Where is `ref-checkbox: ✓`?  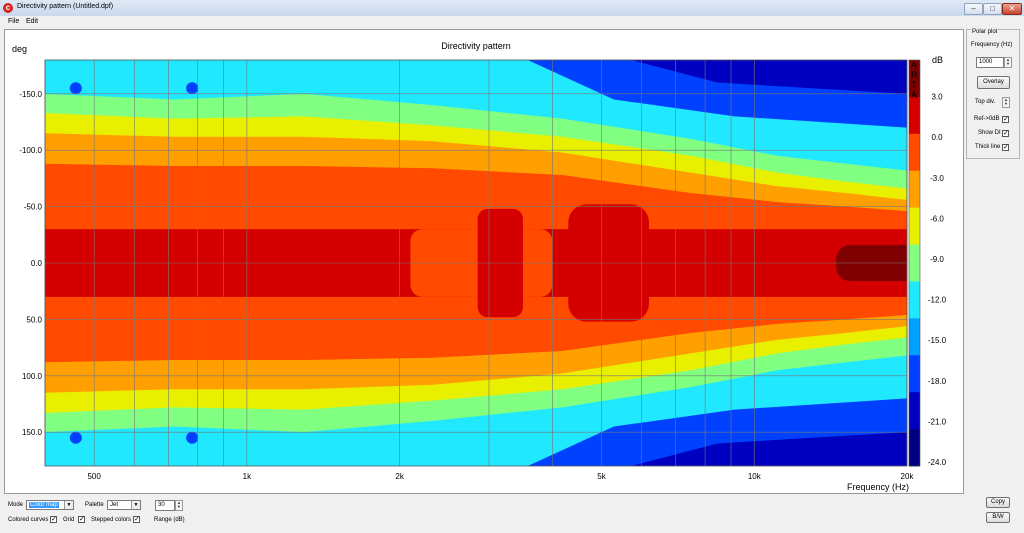 ref-checkbox: ✓ is located at coordinates (1005, 119).